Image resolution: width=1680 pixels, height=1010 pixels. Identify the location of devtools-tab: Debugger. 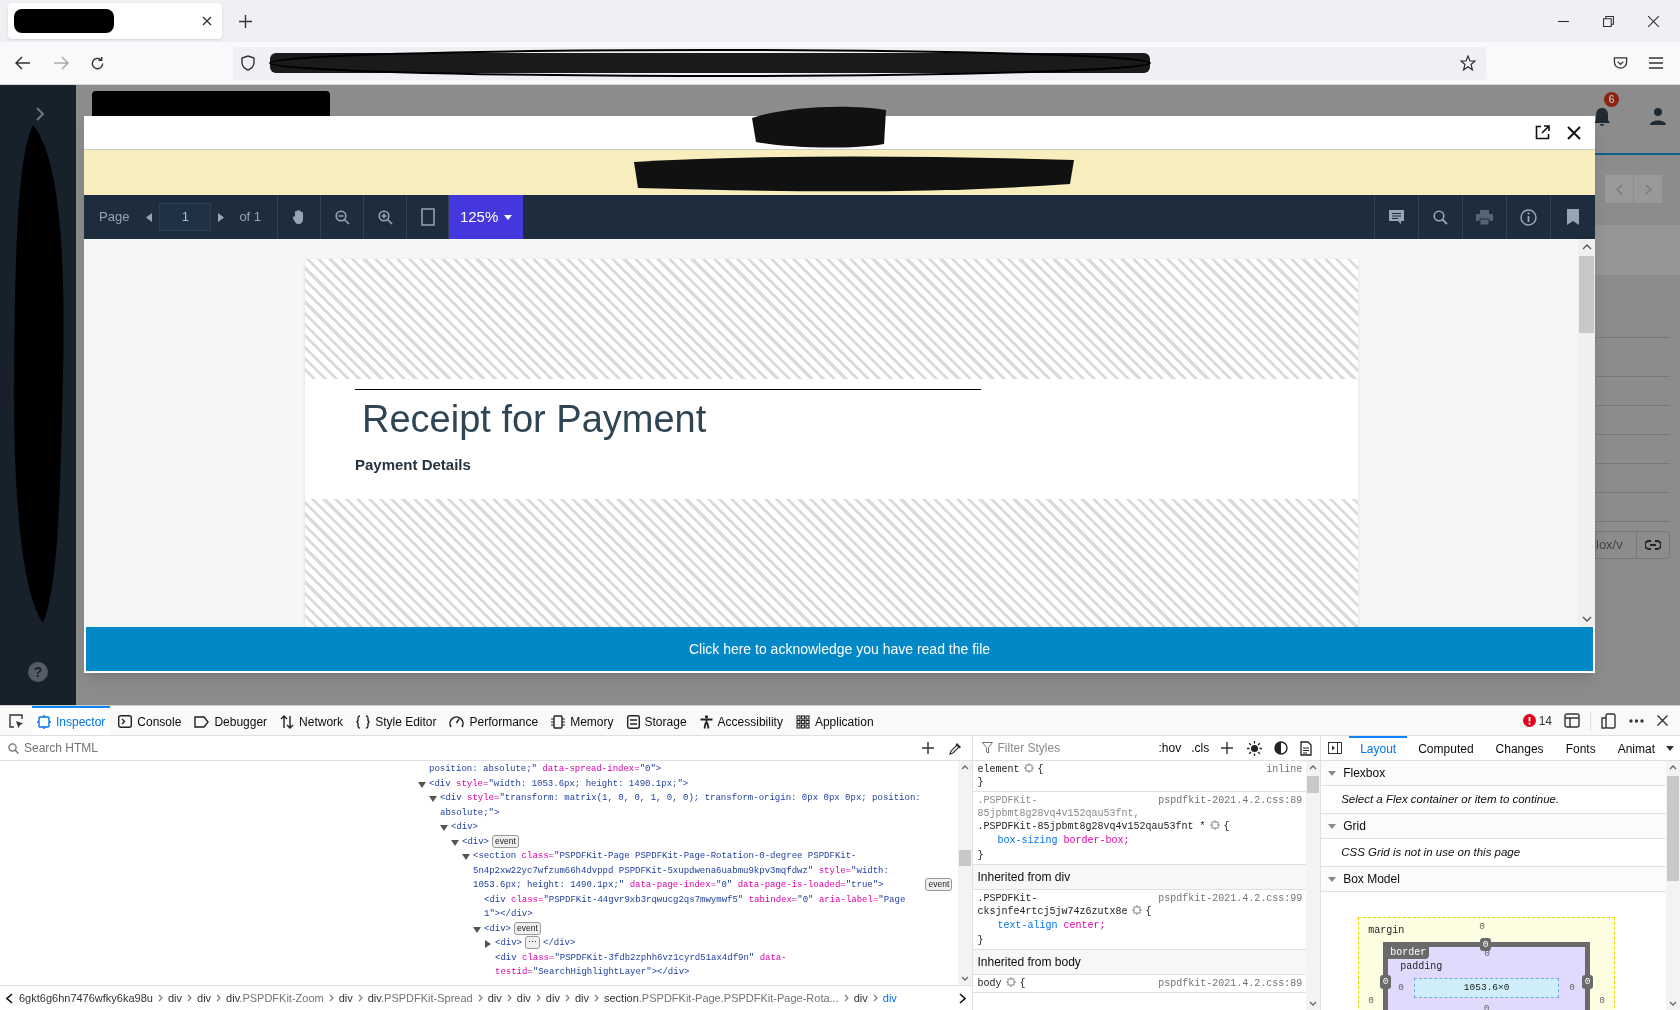
(231, 720).